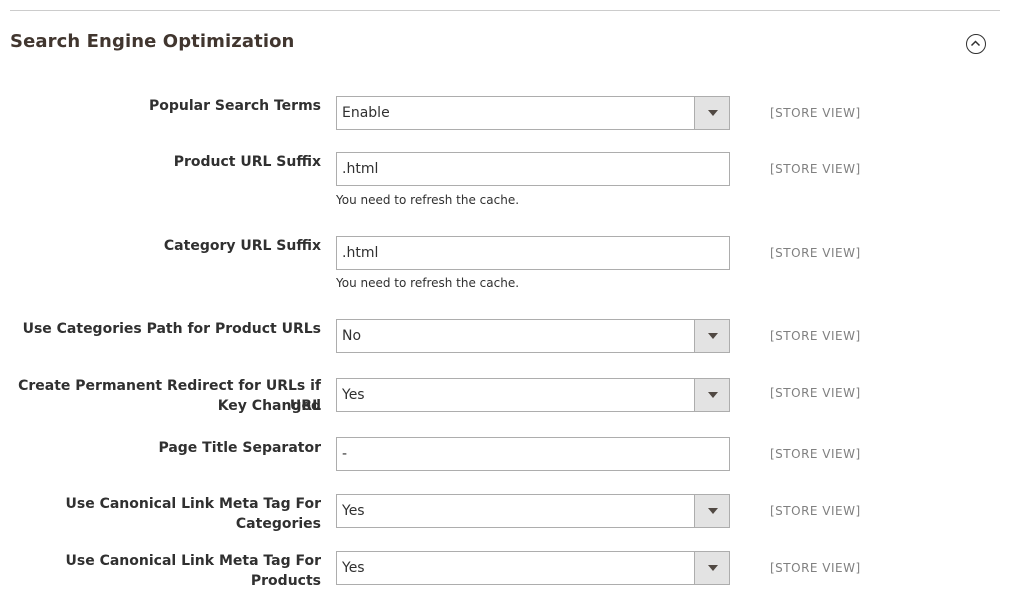  What do you see at coordinates (533, 511) in the screenshot?
I see `canonical-categories-select: Yes` at bounding box center [533, 511].